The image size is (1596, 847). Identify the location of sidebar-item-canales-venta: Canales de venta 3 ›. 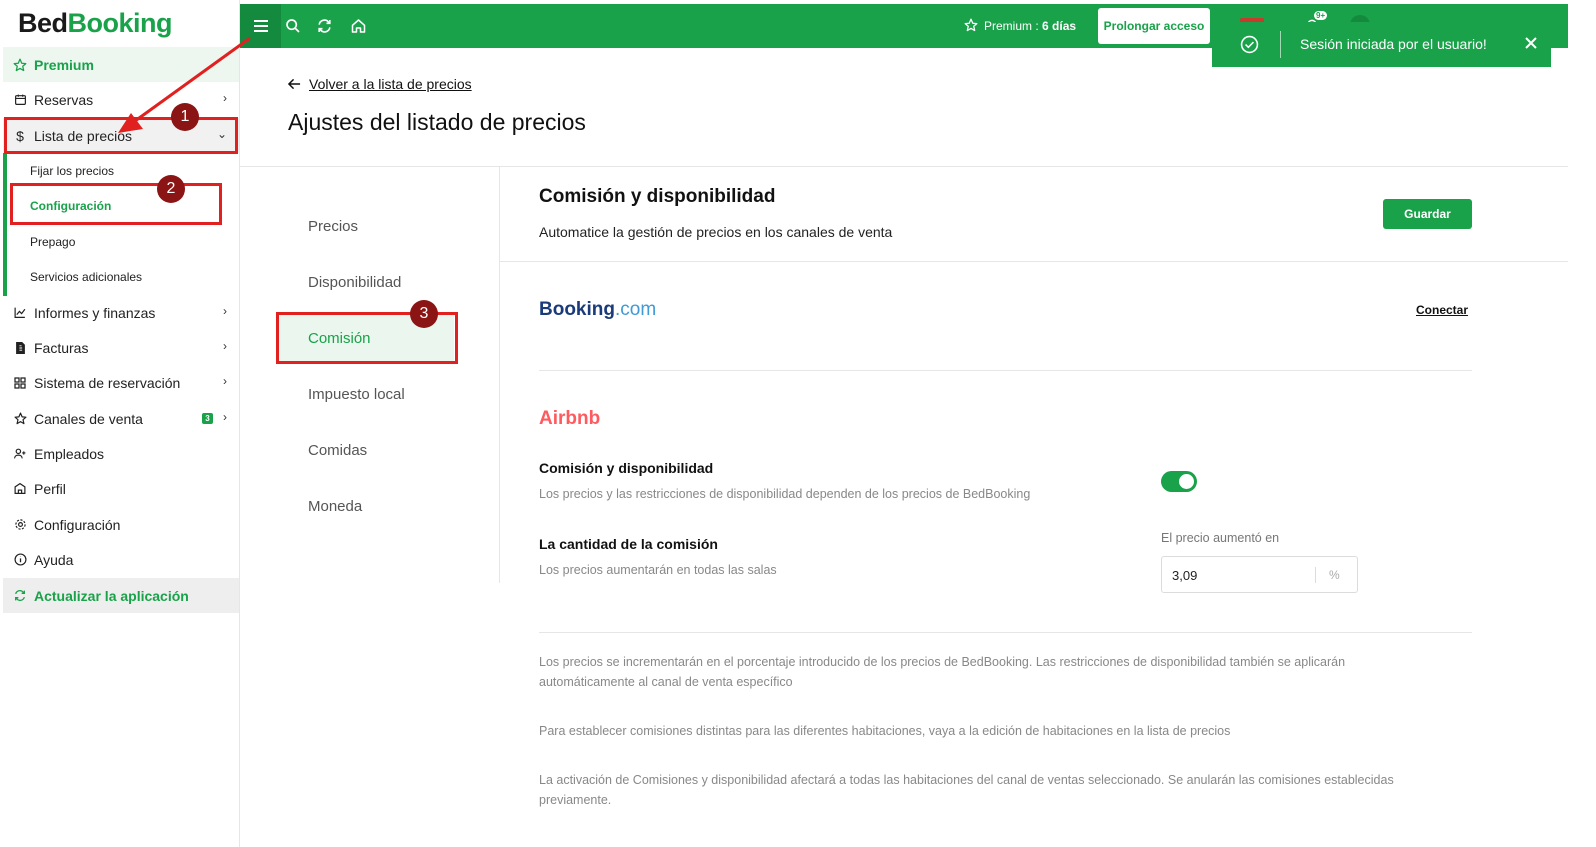
(121, 418).